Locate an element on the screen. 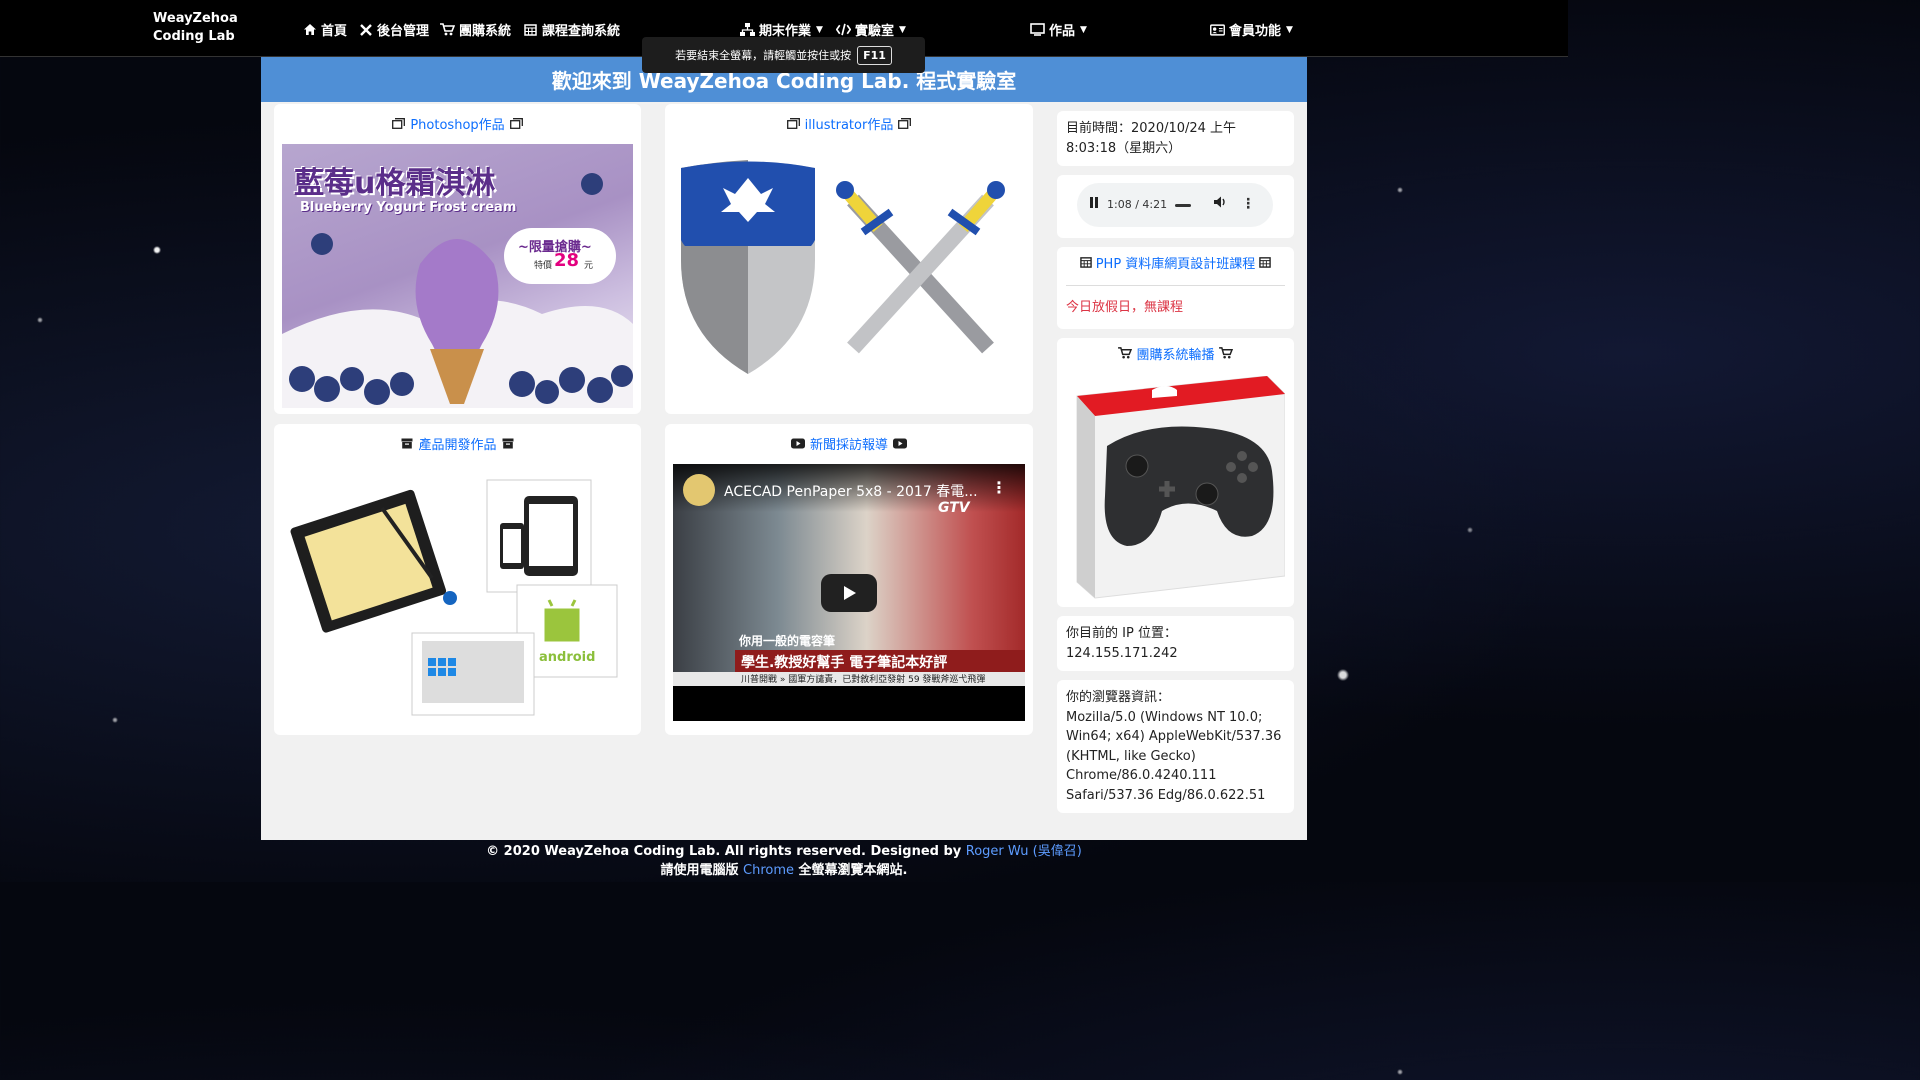  browser-label: 你的瀏覽器資訊： is located at coordinates (1118, 697).